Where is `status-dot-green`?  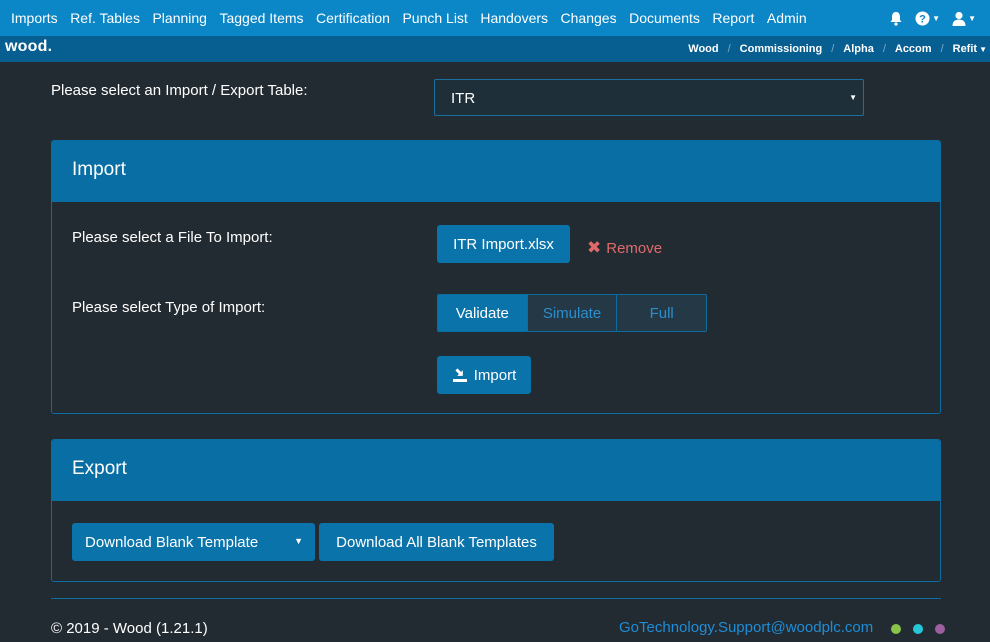
status-dot-green is located at coordinates (896, 629).